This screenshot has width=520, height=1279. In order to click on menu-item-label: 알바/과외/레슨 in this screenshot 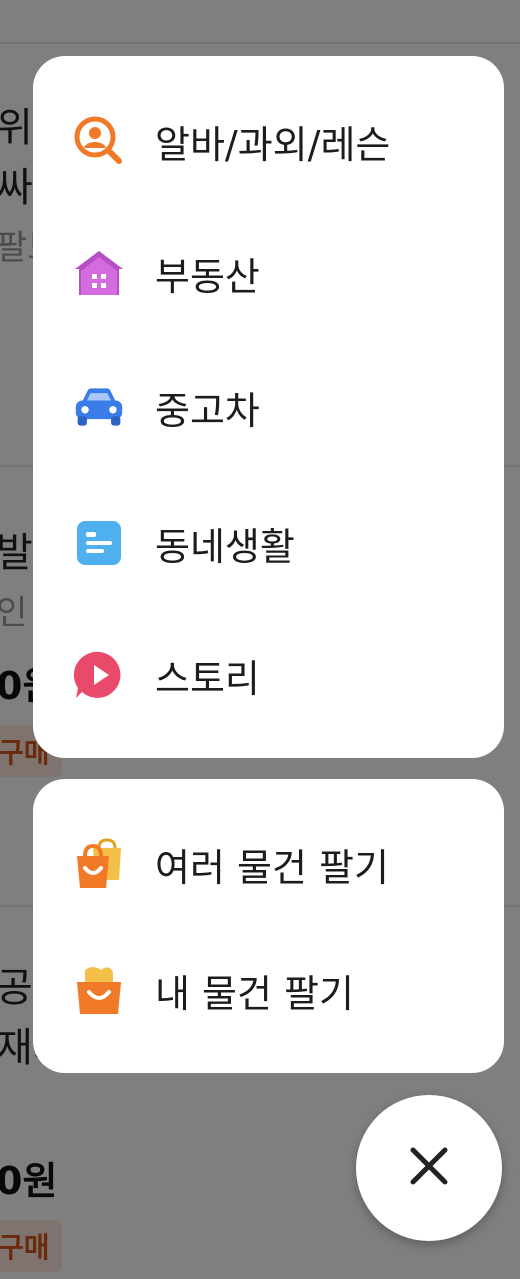, I will do `click(273, 144)`.